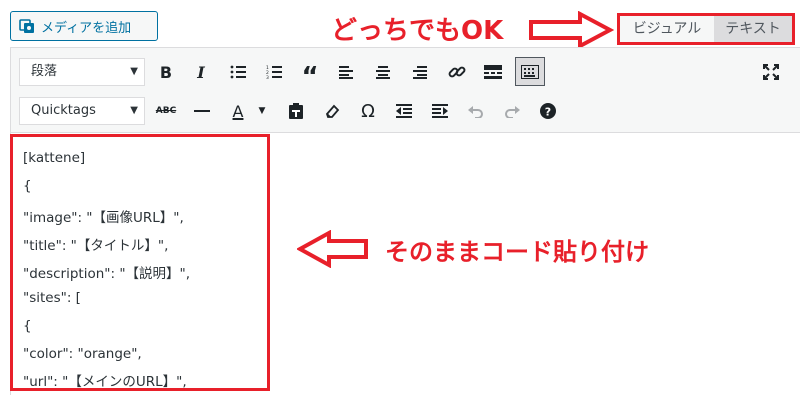  I want to click on outdent-icon, so click(404, 111).